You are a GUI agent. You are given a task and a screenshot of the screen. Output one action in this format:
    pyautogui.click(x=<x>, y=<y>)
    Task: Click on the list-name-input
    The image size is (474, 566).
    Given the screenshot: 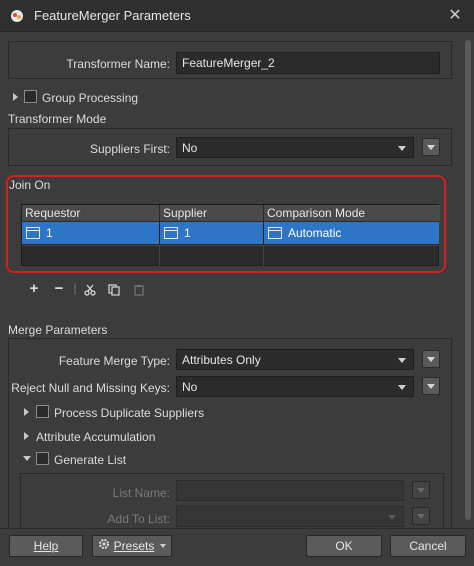 What is the action you would take?
    pyautogui.click(x=290, y=490)
    